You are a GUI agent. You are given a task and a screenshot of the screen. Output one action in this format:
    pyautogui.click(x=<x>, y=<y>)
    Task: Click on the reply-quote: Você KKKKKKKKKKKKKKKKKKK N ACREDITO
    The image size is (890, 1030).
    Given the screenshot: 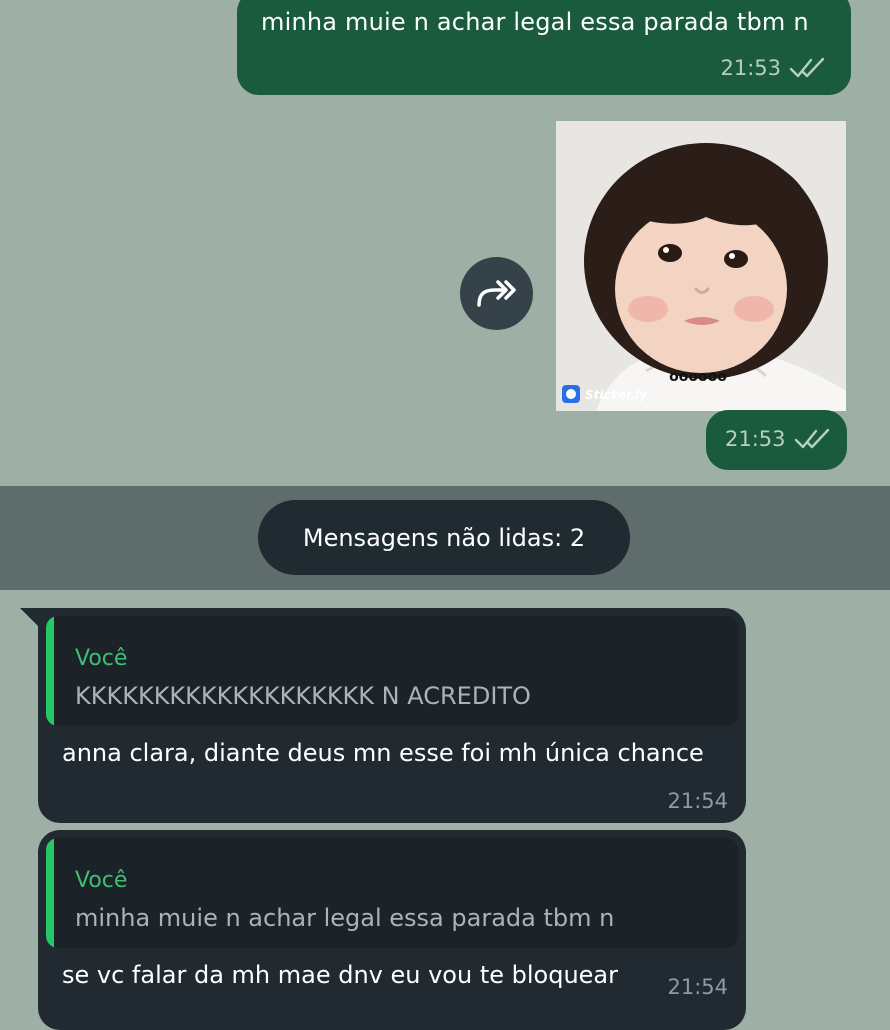 What is the action you would take?
    pyautogui.click(x=392, y=671)
    